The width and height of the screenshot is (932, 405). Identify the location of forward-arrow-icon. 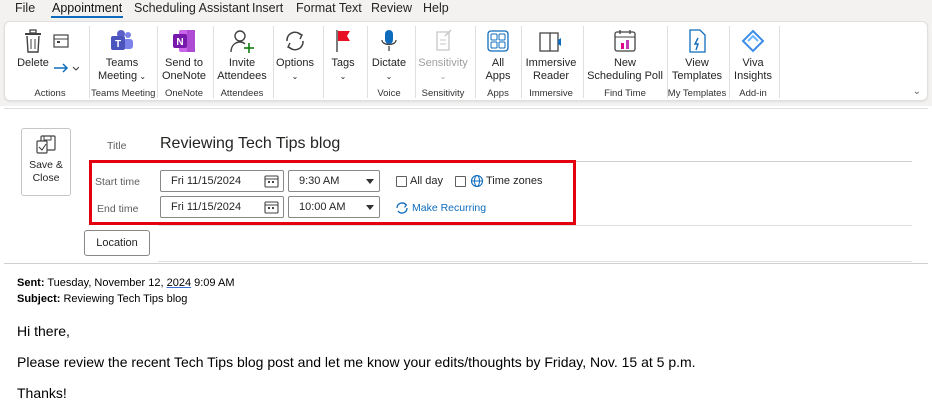
(66, 68).